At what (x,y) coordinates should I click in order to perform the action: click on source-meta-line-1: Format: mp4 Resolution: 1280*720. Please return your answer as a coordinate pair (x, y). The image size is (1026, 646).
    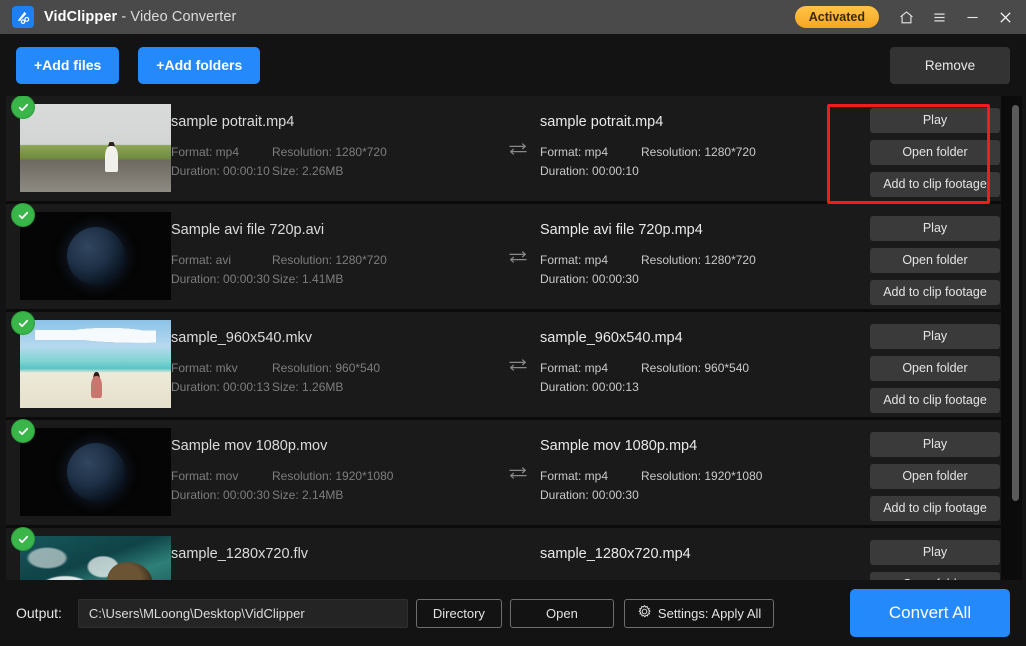
    Looking at the image, I should click on (333, 152).